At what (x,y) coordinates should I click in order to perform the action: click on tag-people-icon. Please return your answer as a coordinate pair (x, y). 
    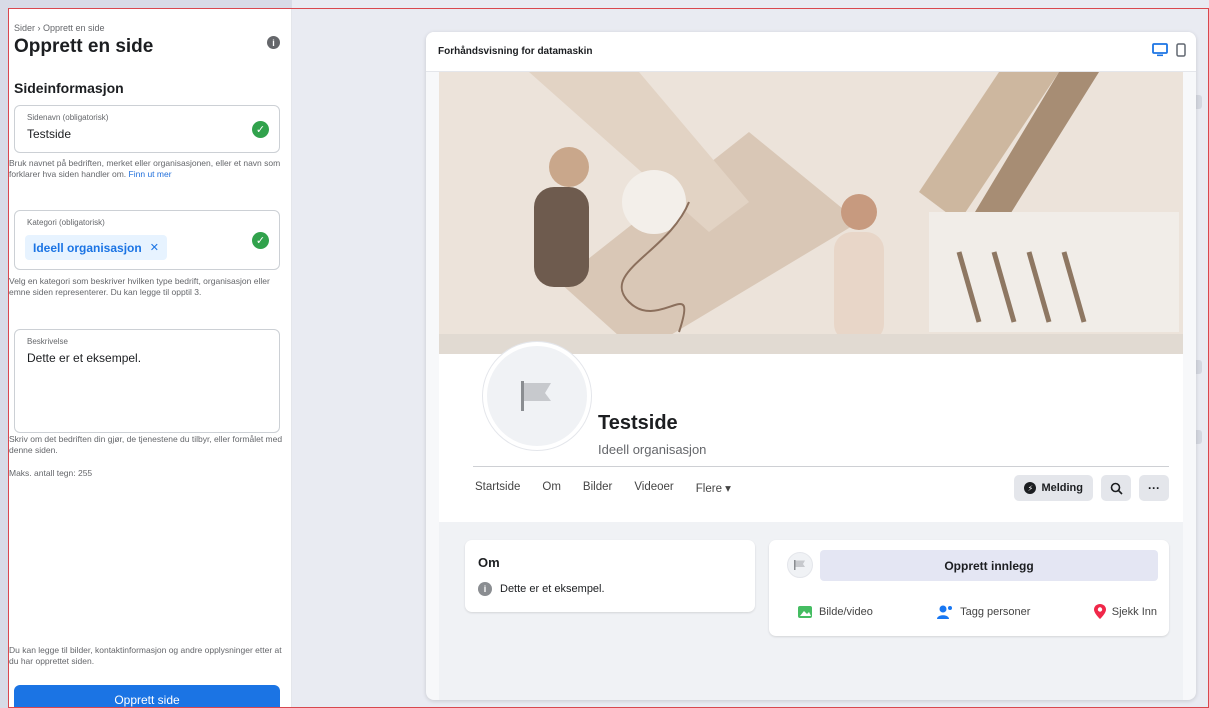
    Looking at the image, I should click on (945, 612).